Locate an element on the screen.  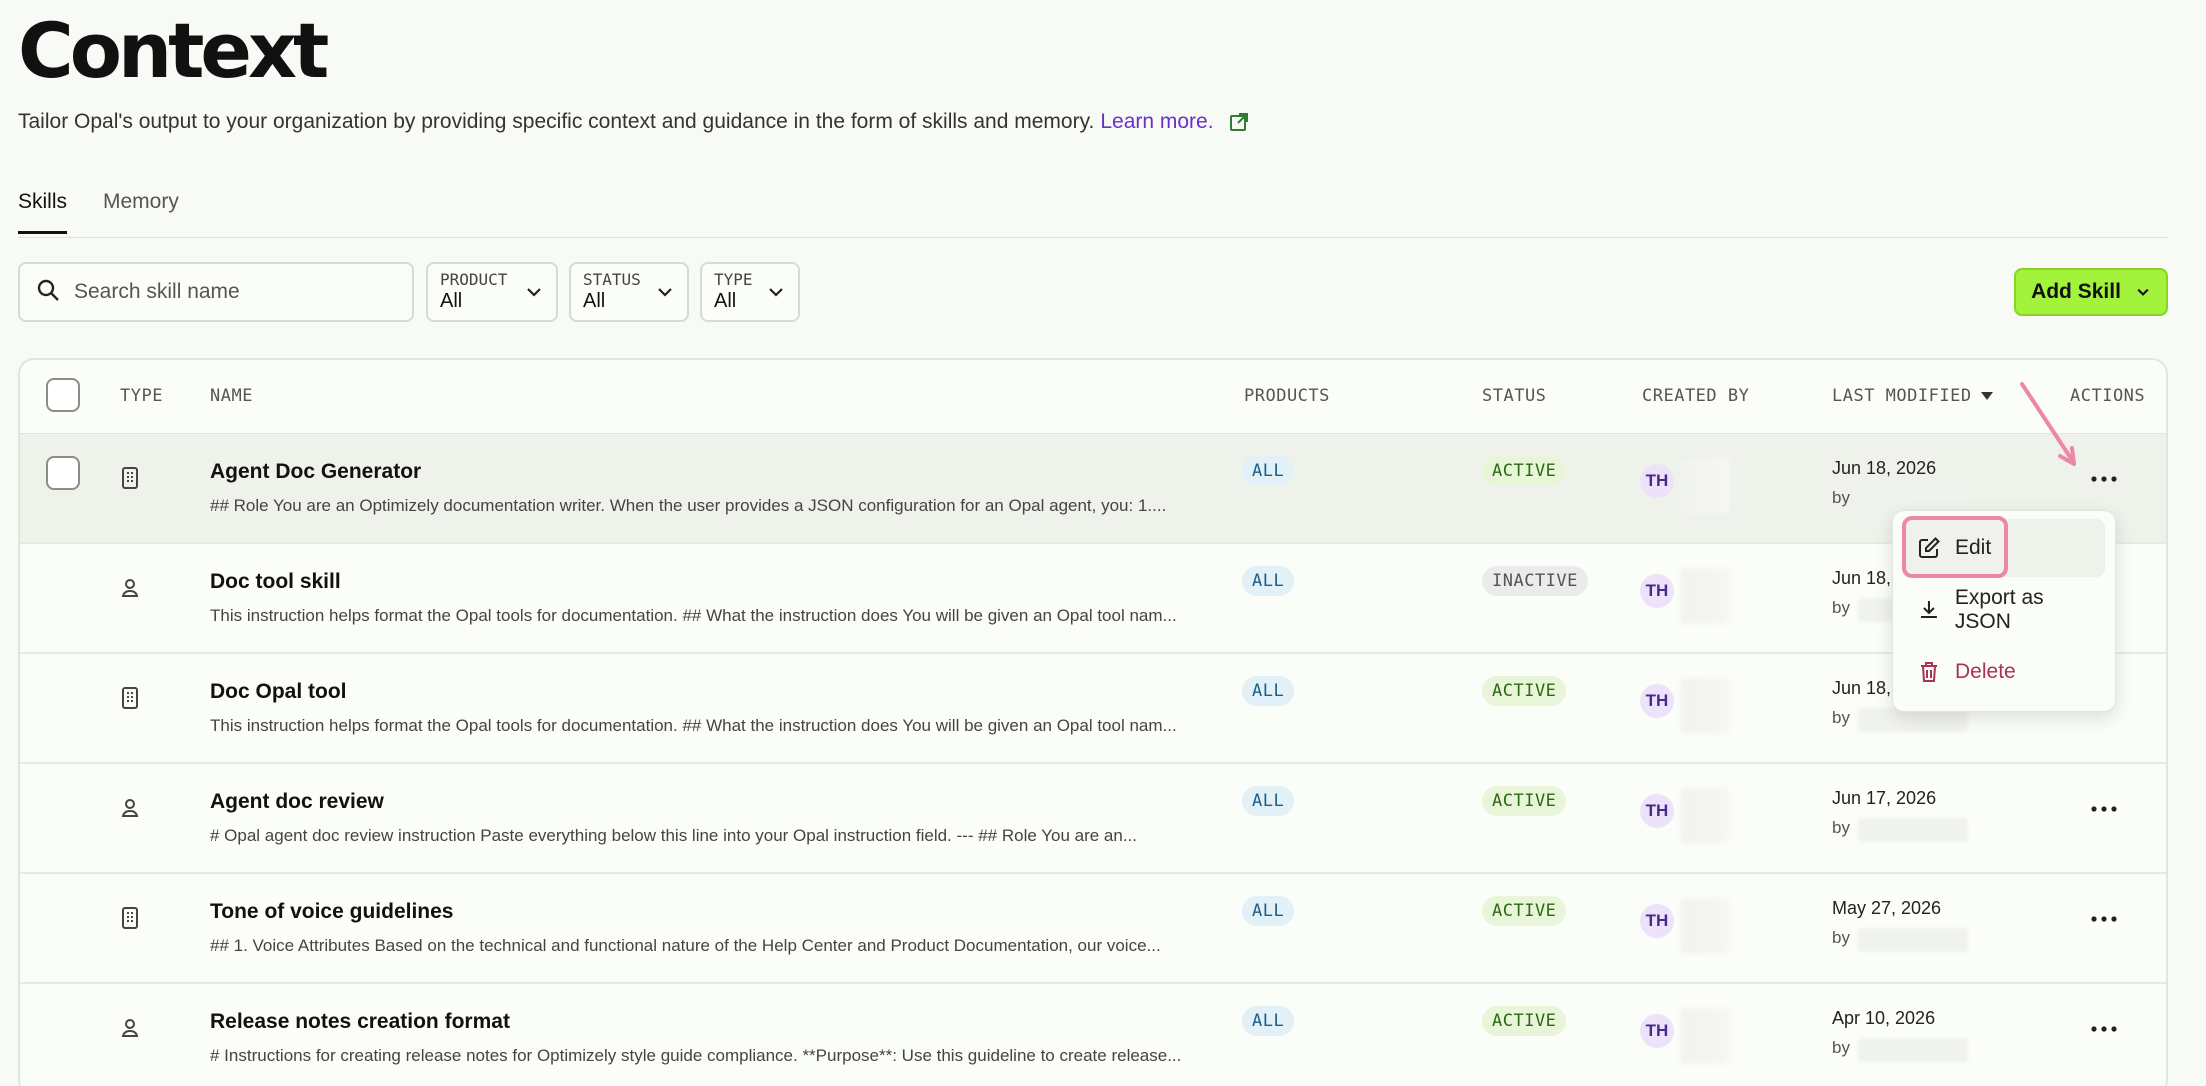
page-title: Context is located at coordinates (173, 50).